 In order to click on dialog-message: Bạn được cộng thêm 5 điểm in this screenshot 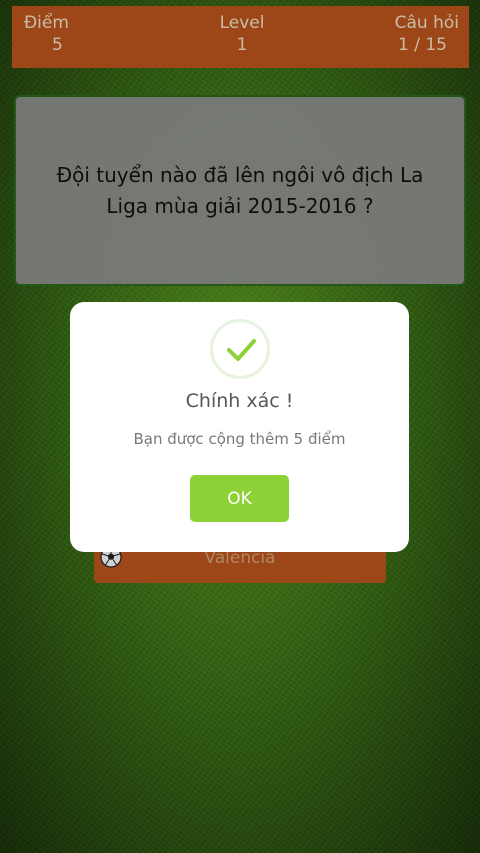, I will do `click(239, 439)`.